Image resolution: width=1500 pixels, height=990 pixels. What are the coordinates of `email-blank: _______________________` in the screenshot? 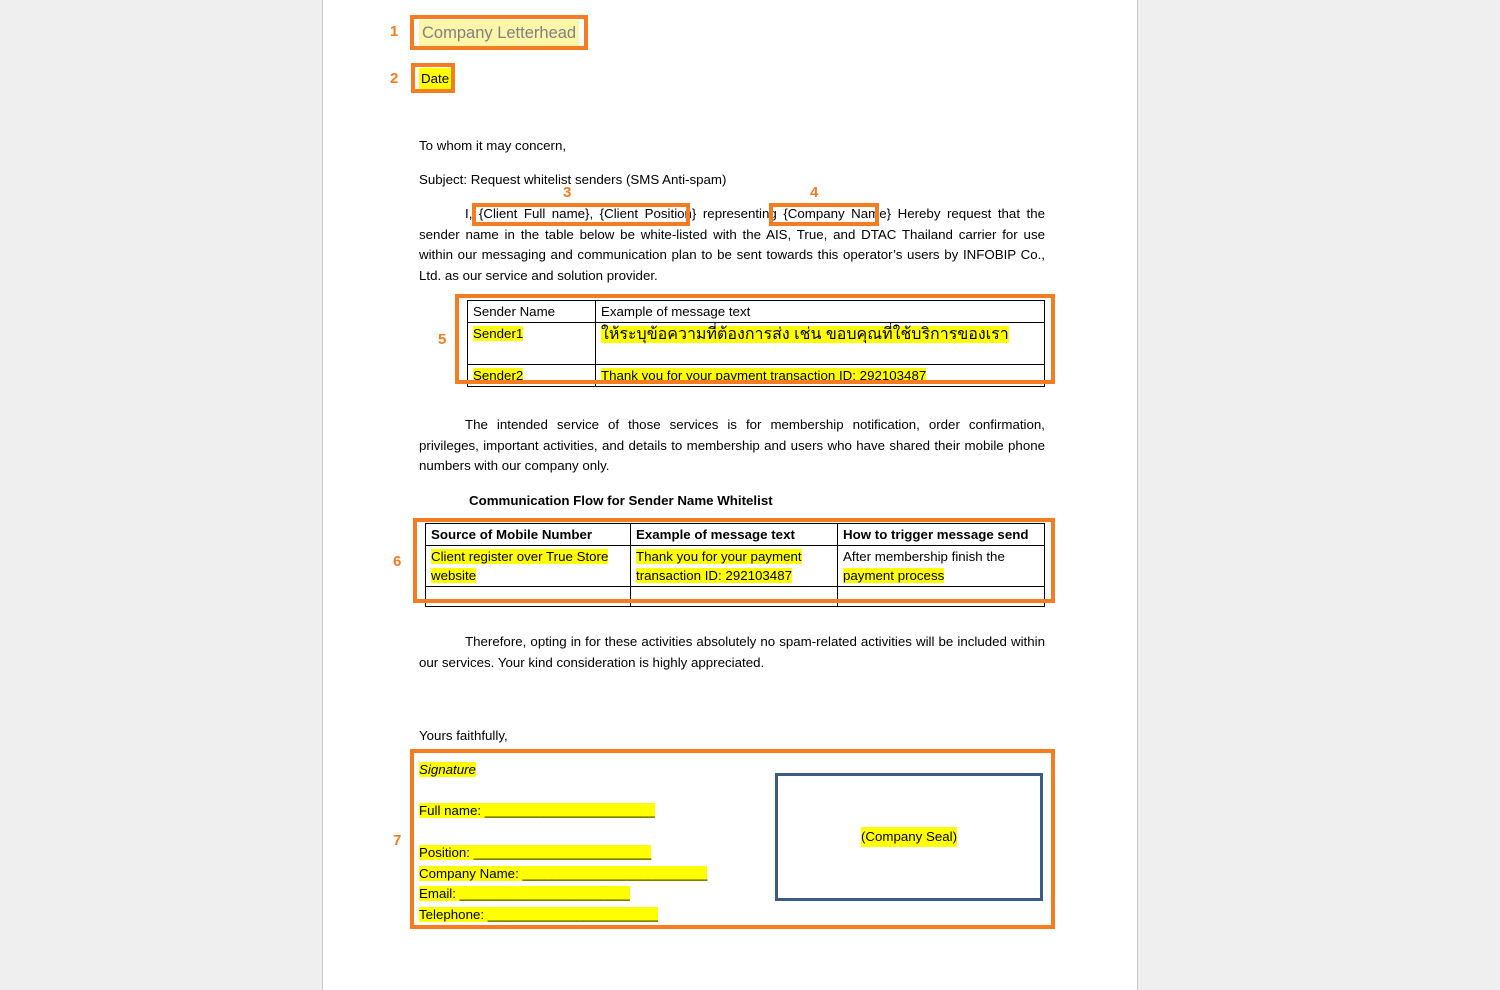 It's located at (544, 894).